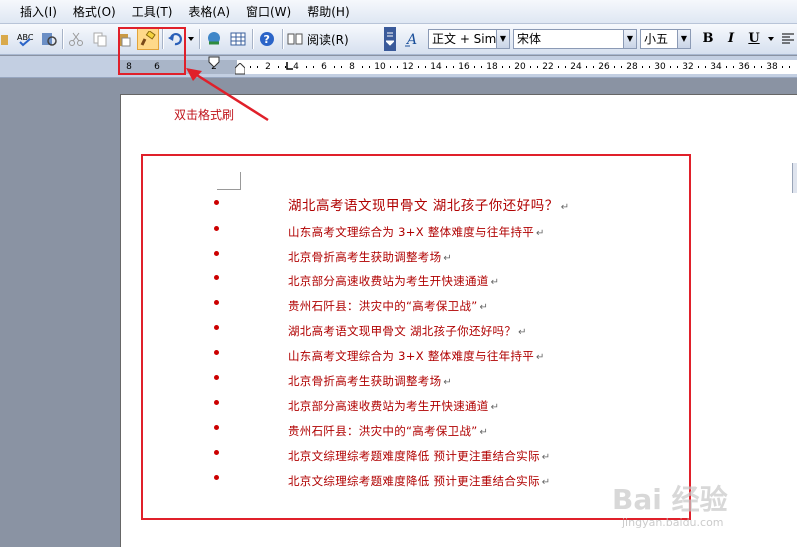 The height and width of the screenshot is (547, 797). What do you see at coordinates (411, 39) in the screenshot?
I see `svg-text: A` at bounding box center [411, 39].